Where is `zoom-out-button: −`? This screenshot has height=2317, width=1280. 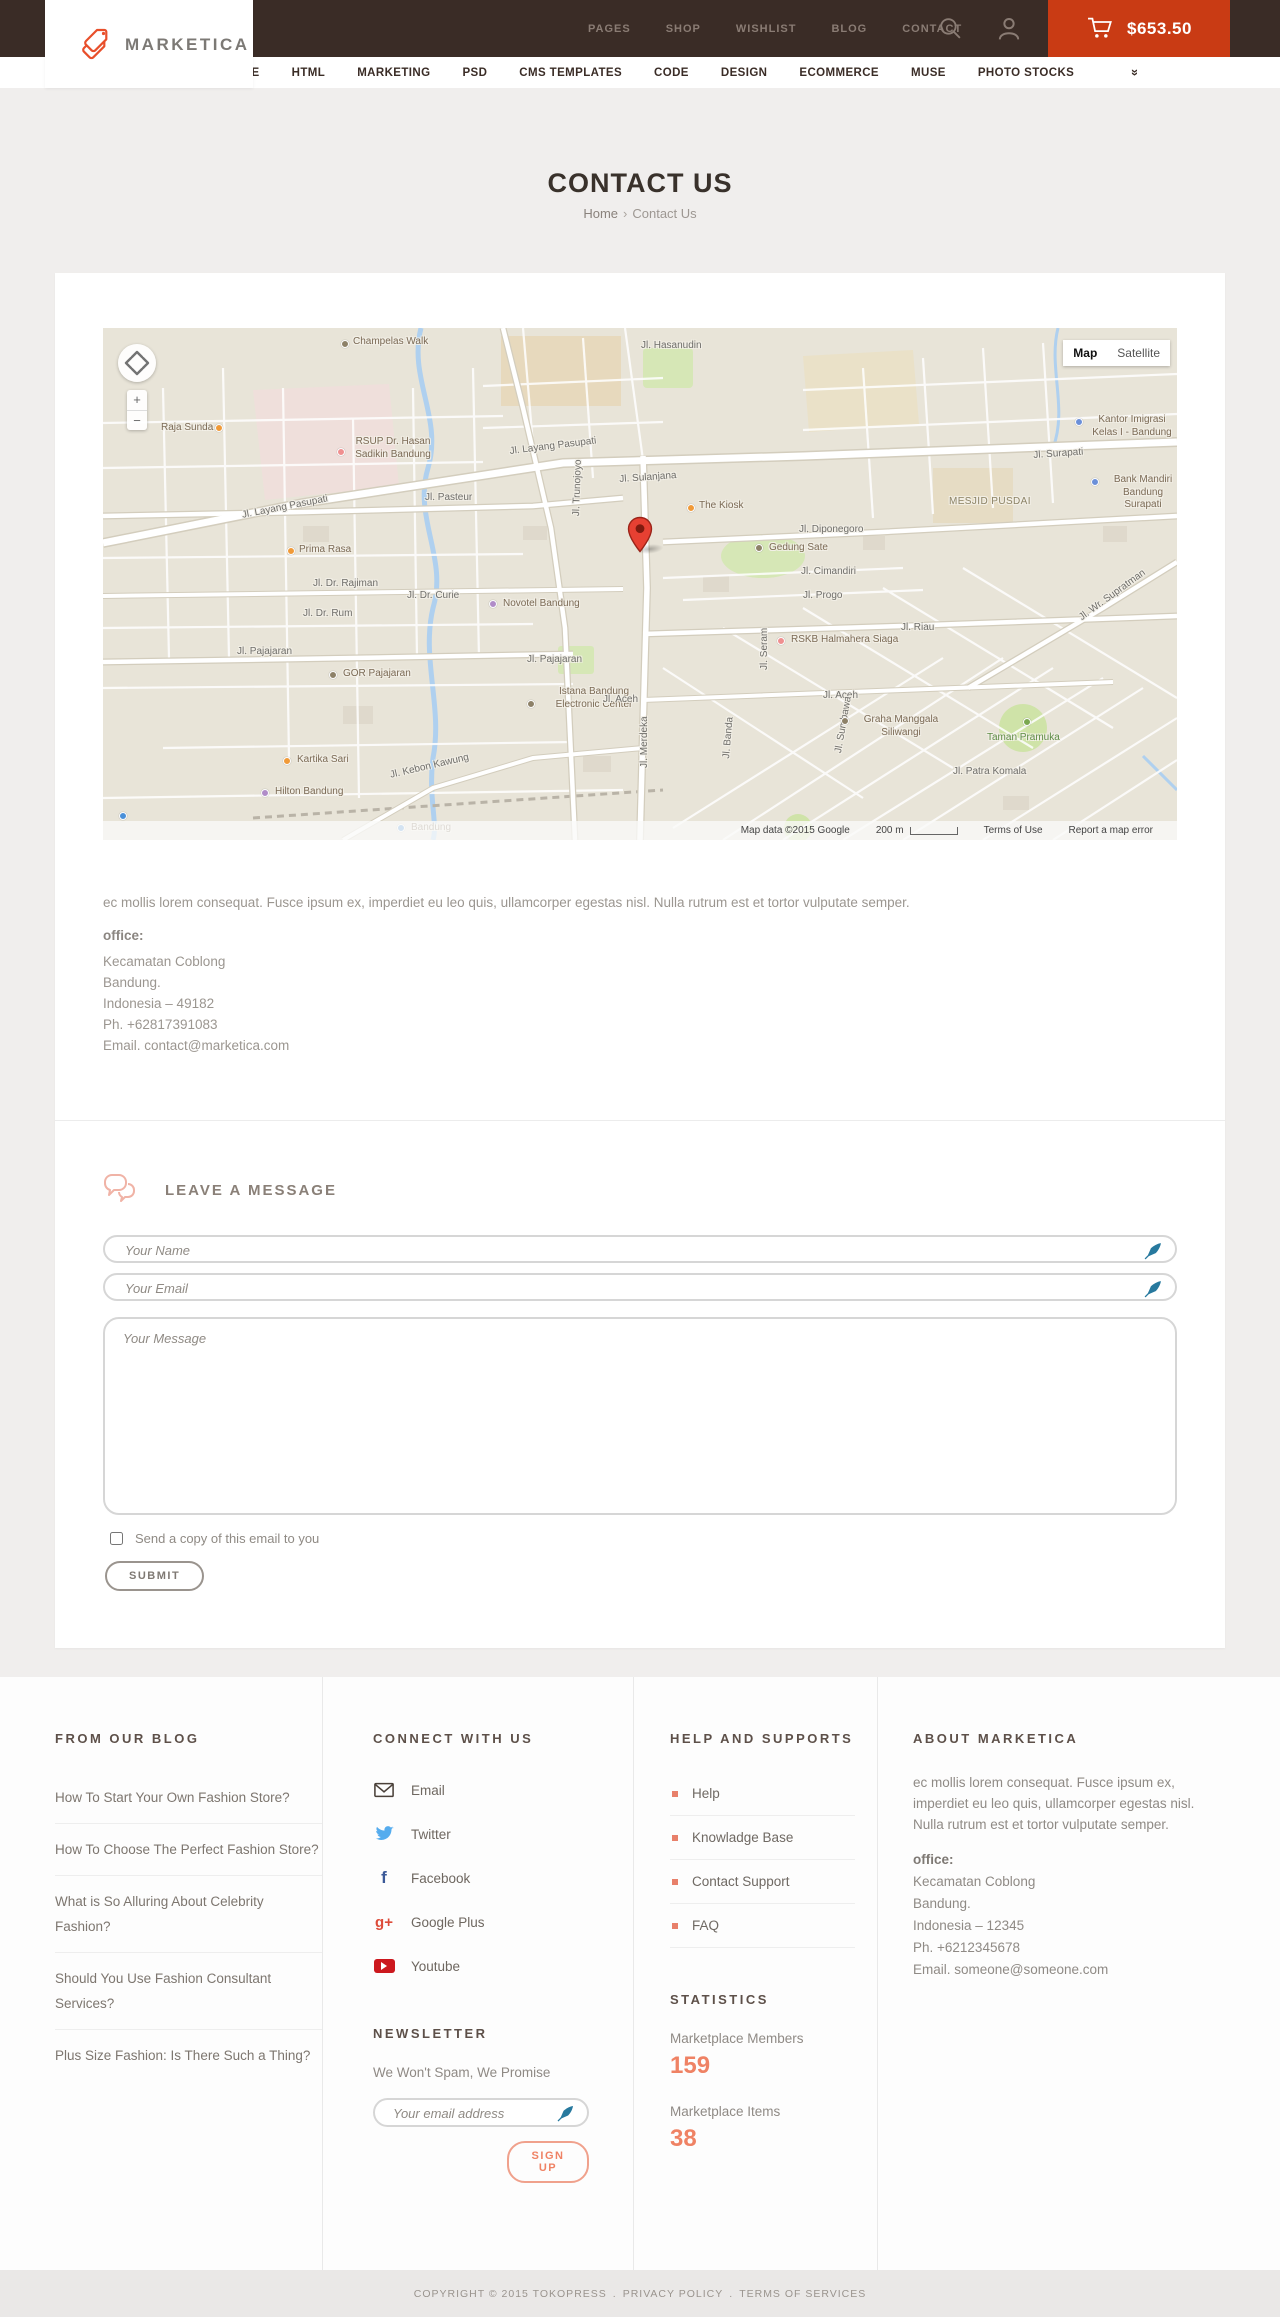 zoom-out-button: − is located at coordinates (137, 421).